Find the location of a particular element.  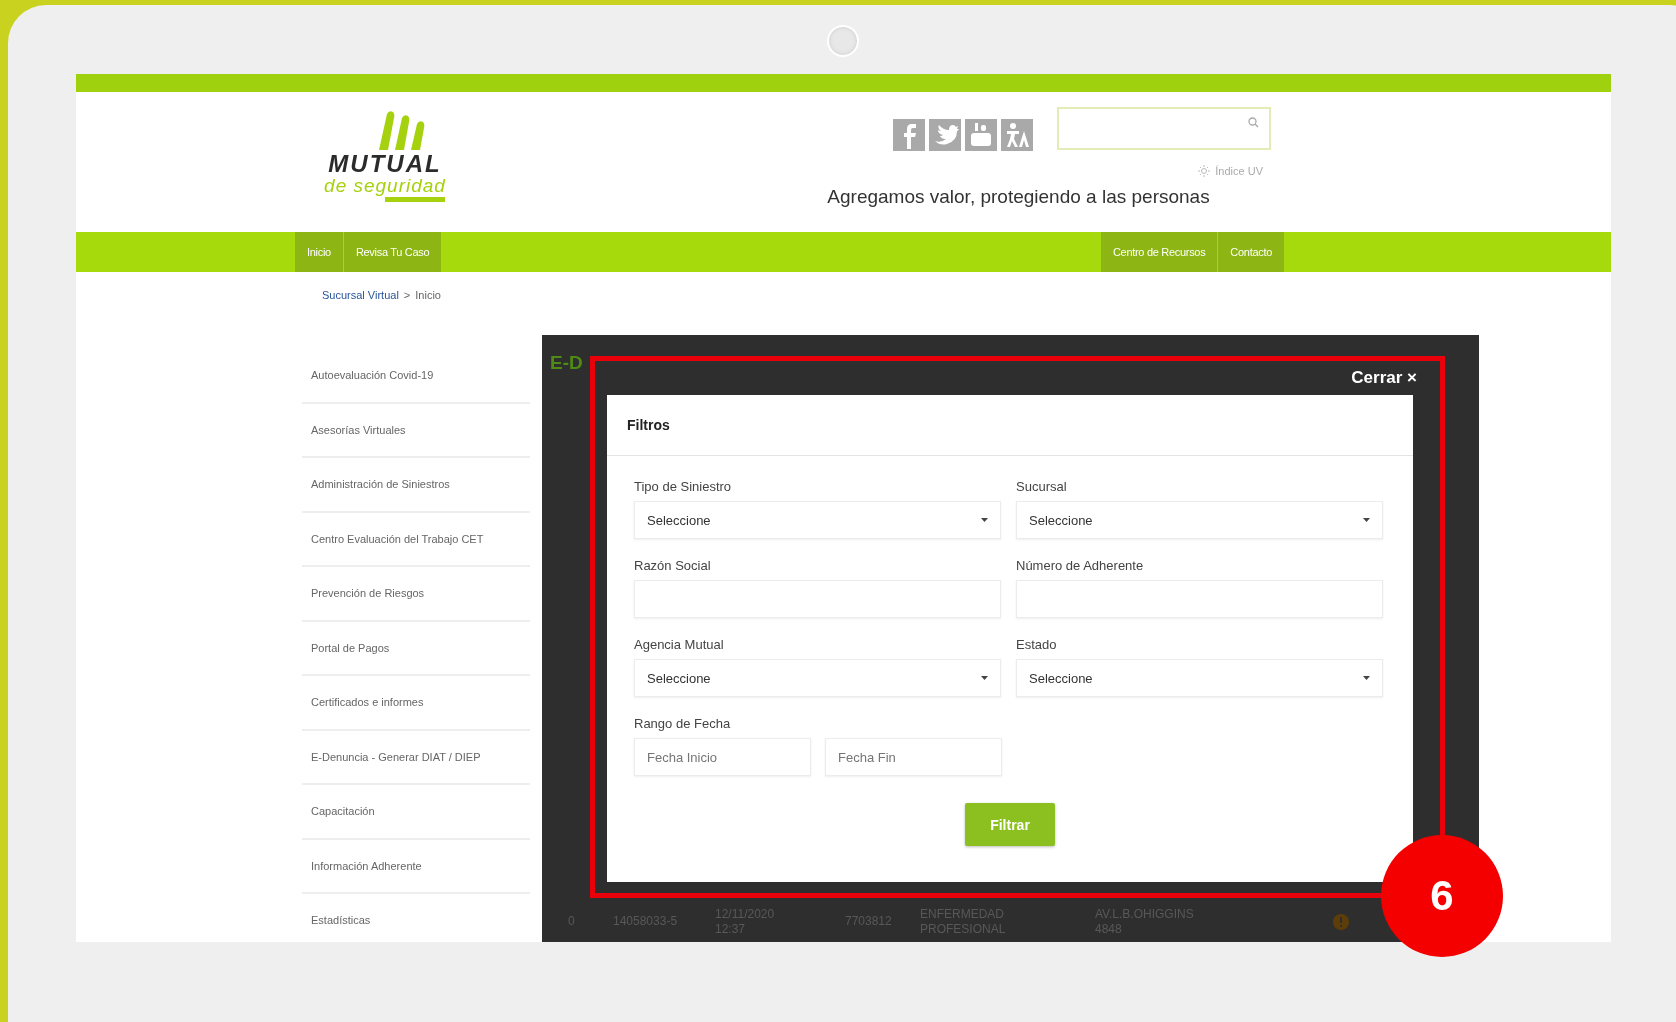

slogan: Agregamos valor, protegiendo a las personas is located at coordinates (1018, 197).